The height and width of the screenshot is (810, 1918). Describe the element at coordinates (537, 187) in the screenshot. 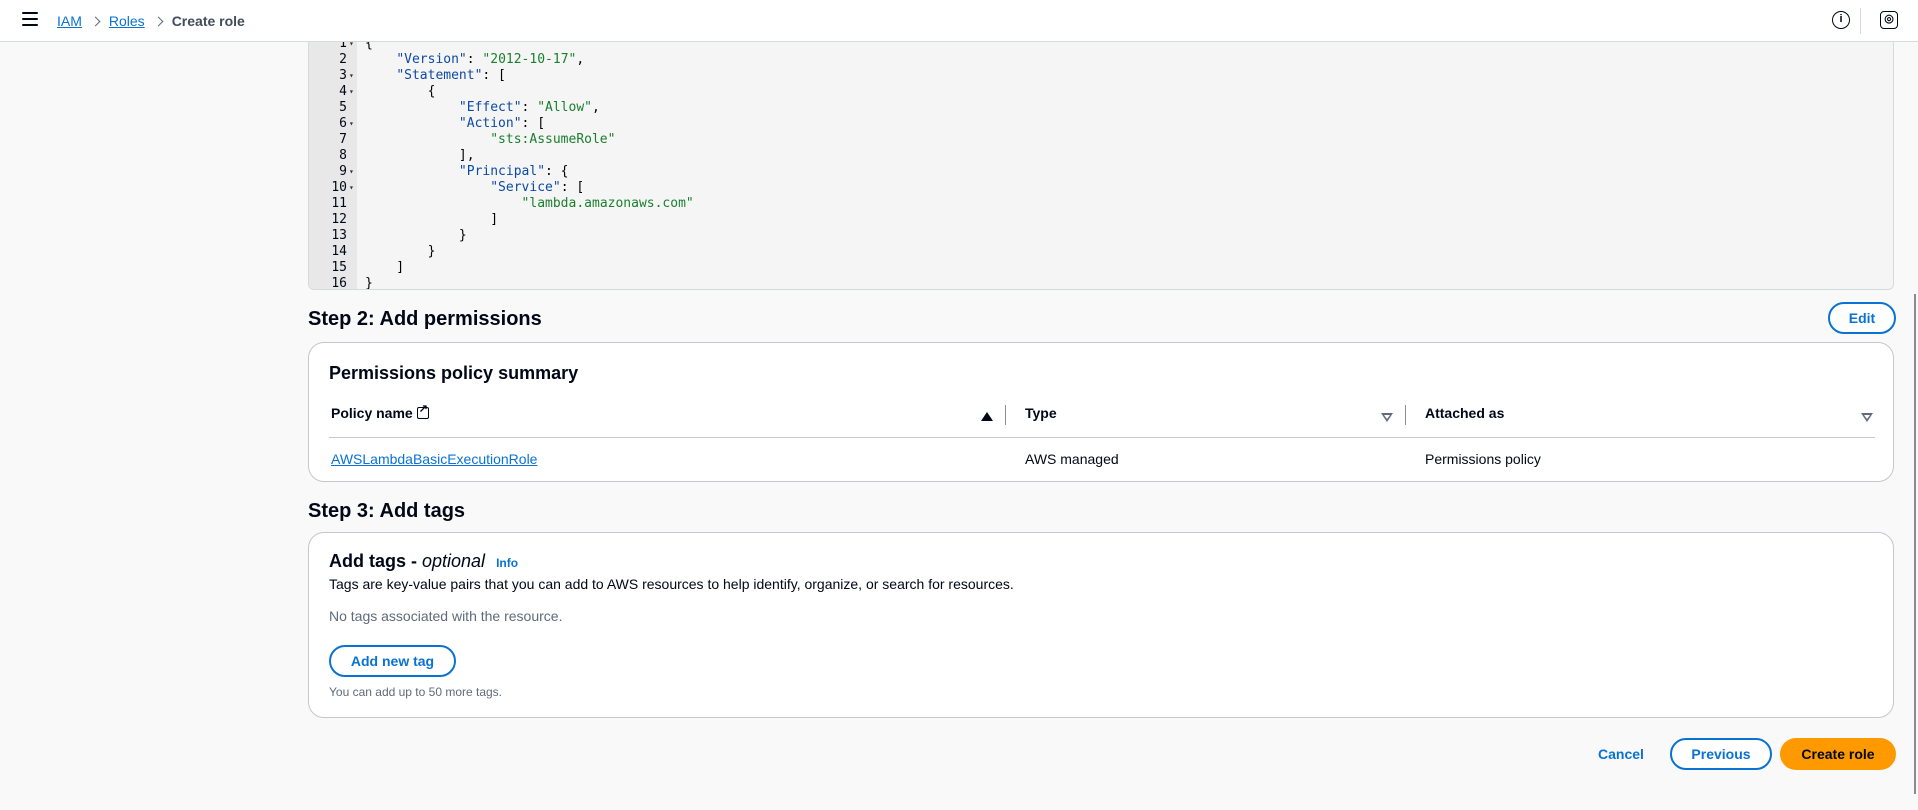

I see `code-text: "Service": [` at that location.